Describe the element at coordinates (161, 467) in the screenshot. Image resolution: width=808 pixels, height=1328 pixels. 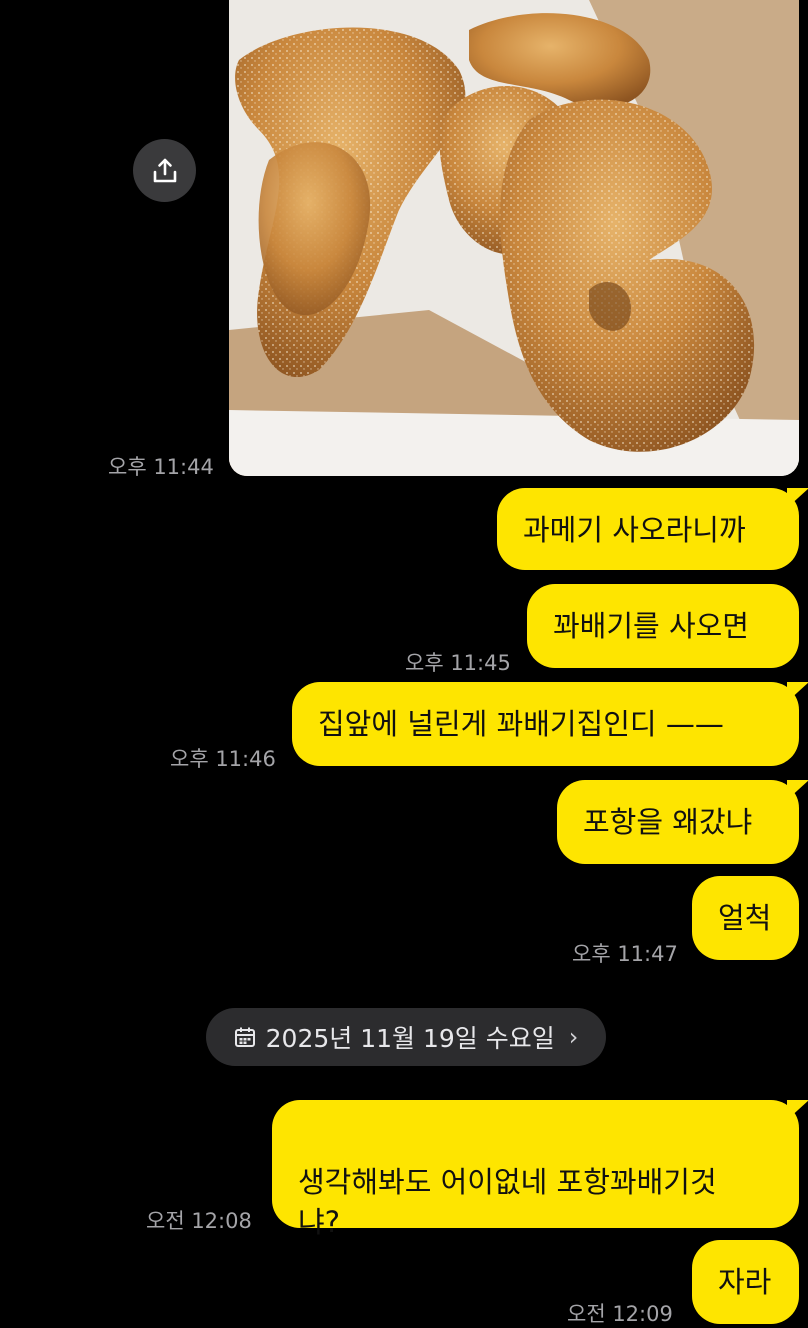
I see `message-timestamp: 오후 11:44` at that location.